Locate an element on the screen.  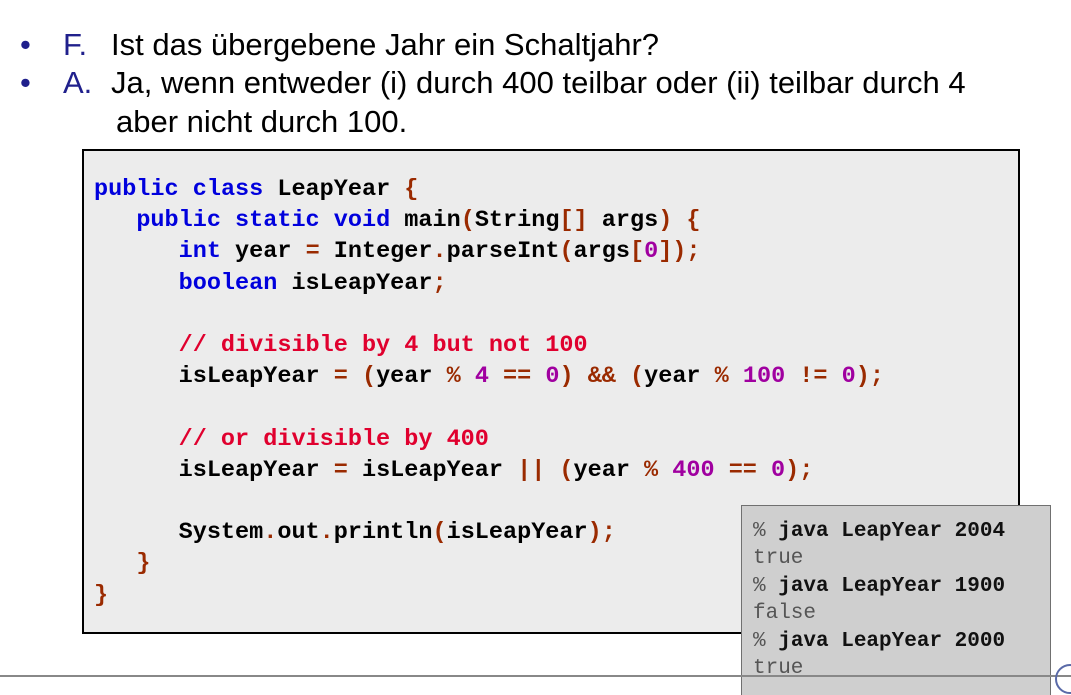
code-line: System.out.println(isLeapYear); is located at coordinates (355, 532).